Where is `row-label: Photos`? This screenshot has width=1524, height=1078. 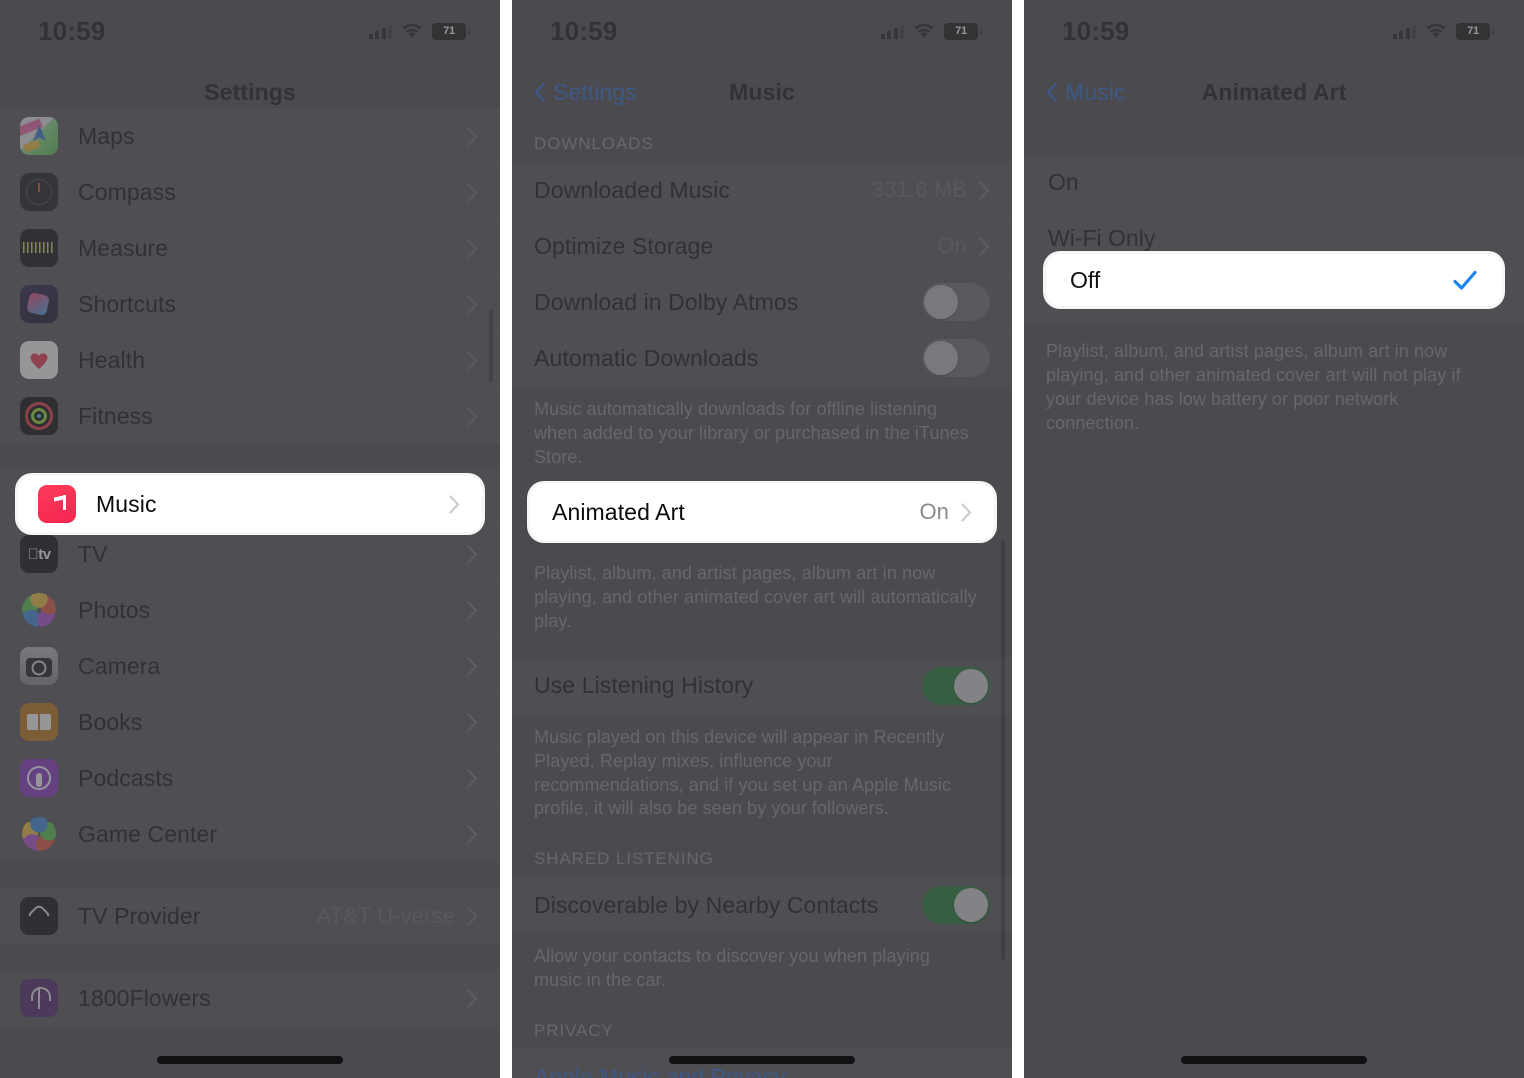
row-label: Photos is located at coordinates (114, 609).